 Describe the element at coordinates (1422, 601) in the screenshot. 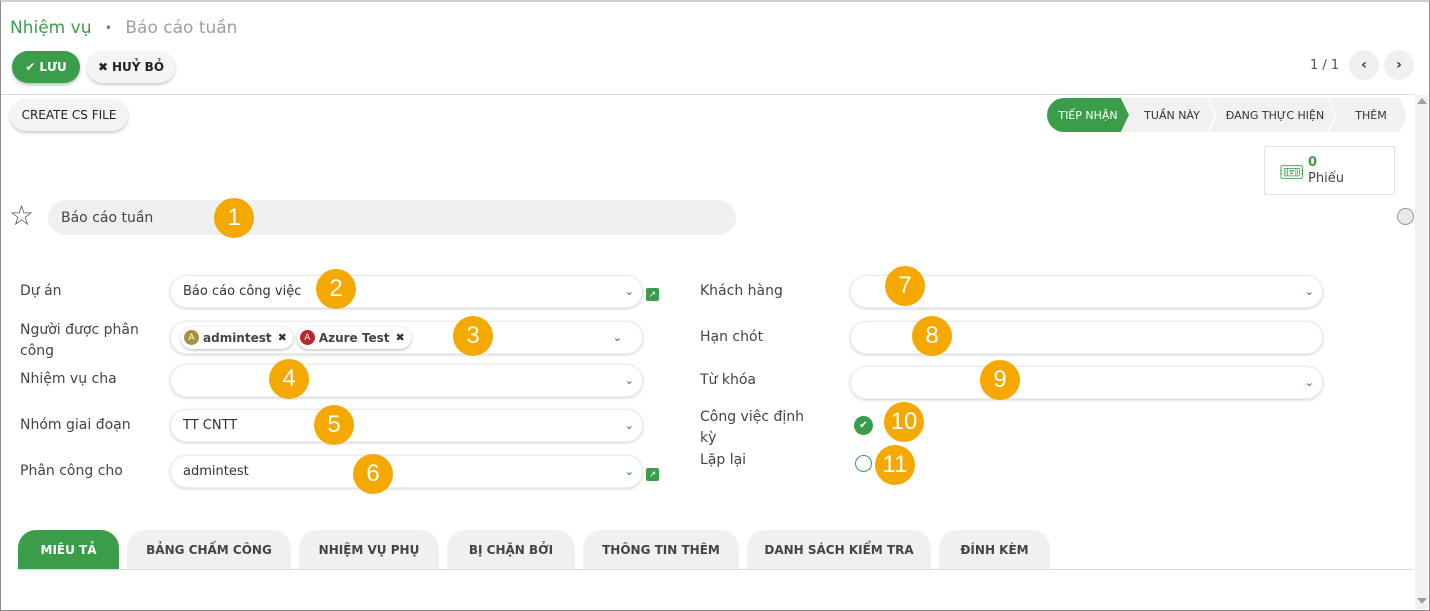

I see `scroll-down-arrow-icon` at that location.